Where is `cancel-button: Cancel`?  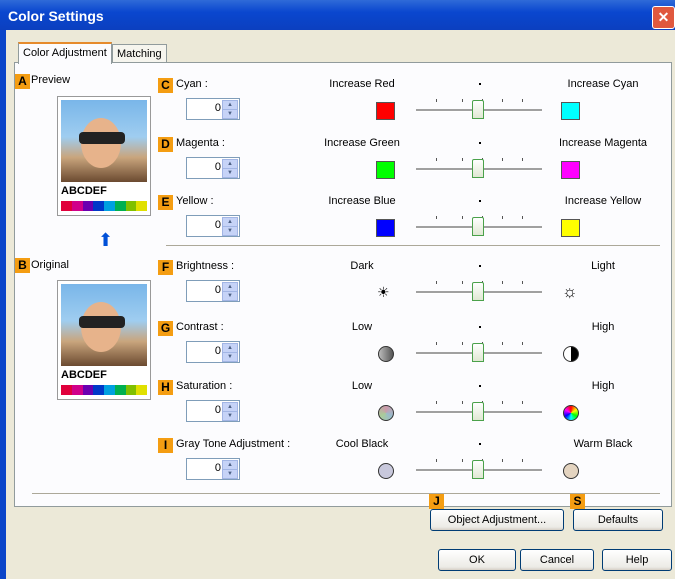
cancel-button: Cancel is located at coordinates (557, 560).